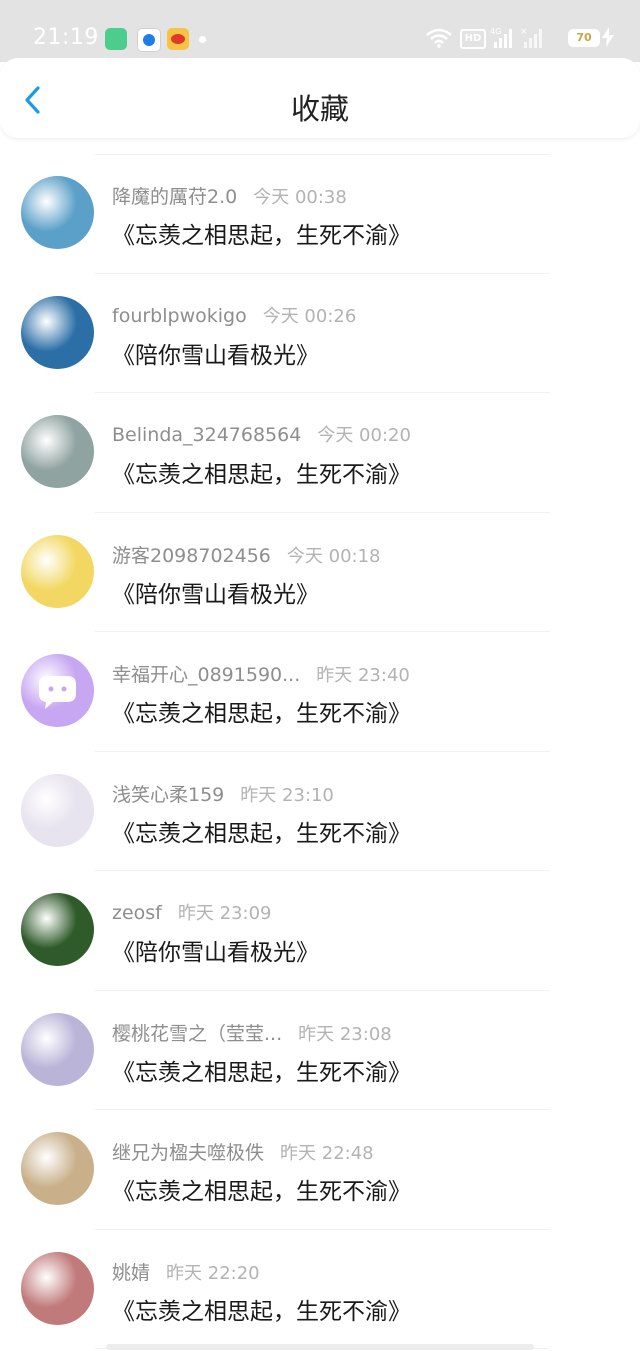 The height and width of the screenshot is (1351, 640). I want to click on battery-level: 70, so click(584, 37).